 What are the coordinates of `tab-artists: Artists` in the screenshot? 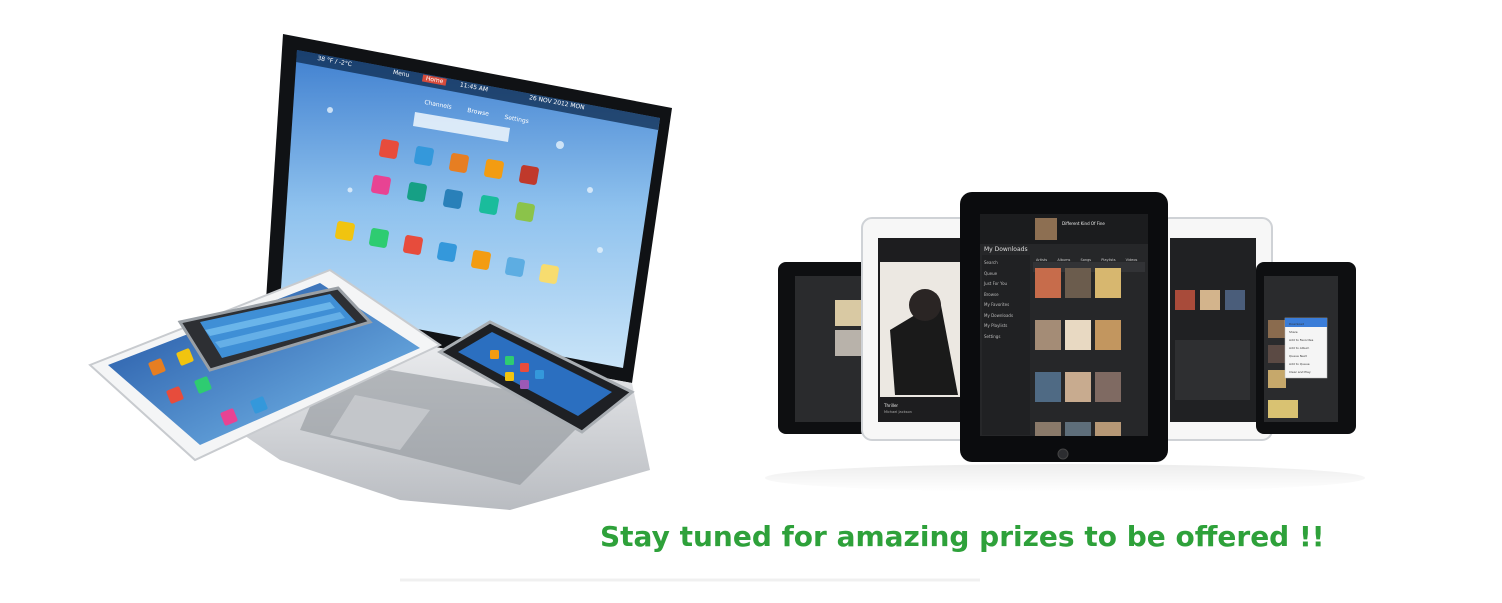 It's located at (1042, 260).